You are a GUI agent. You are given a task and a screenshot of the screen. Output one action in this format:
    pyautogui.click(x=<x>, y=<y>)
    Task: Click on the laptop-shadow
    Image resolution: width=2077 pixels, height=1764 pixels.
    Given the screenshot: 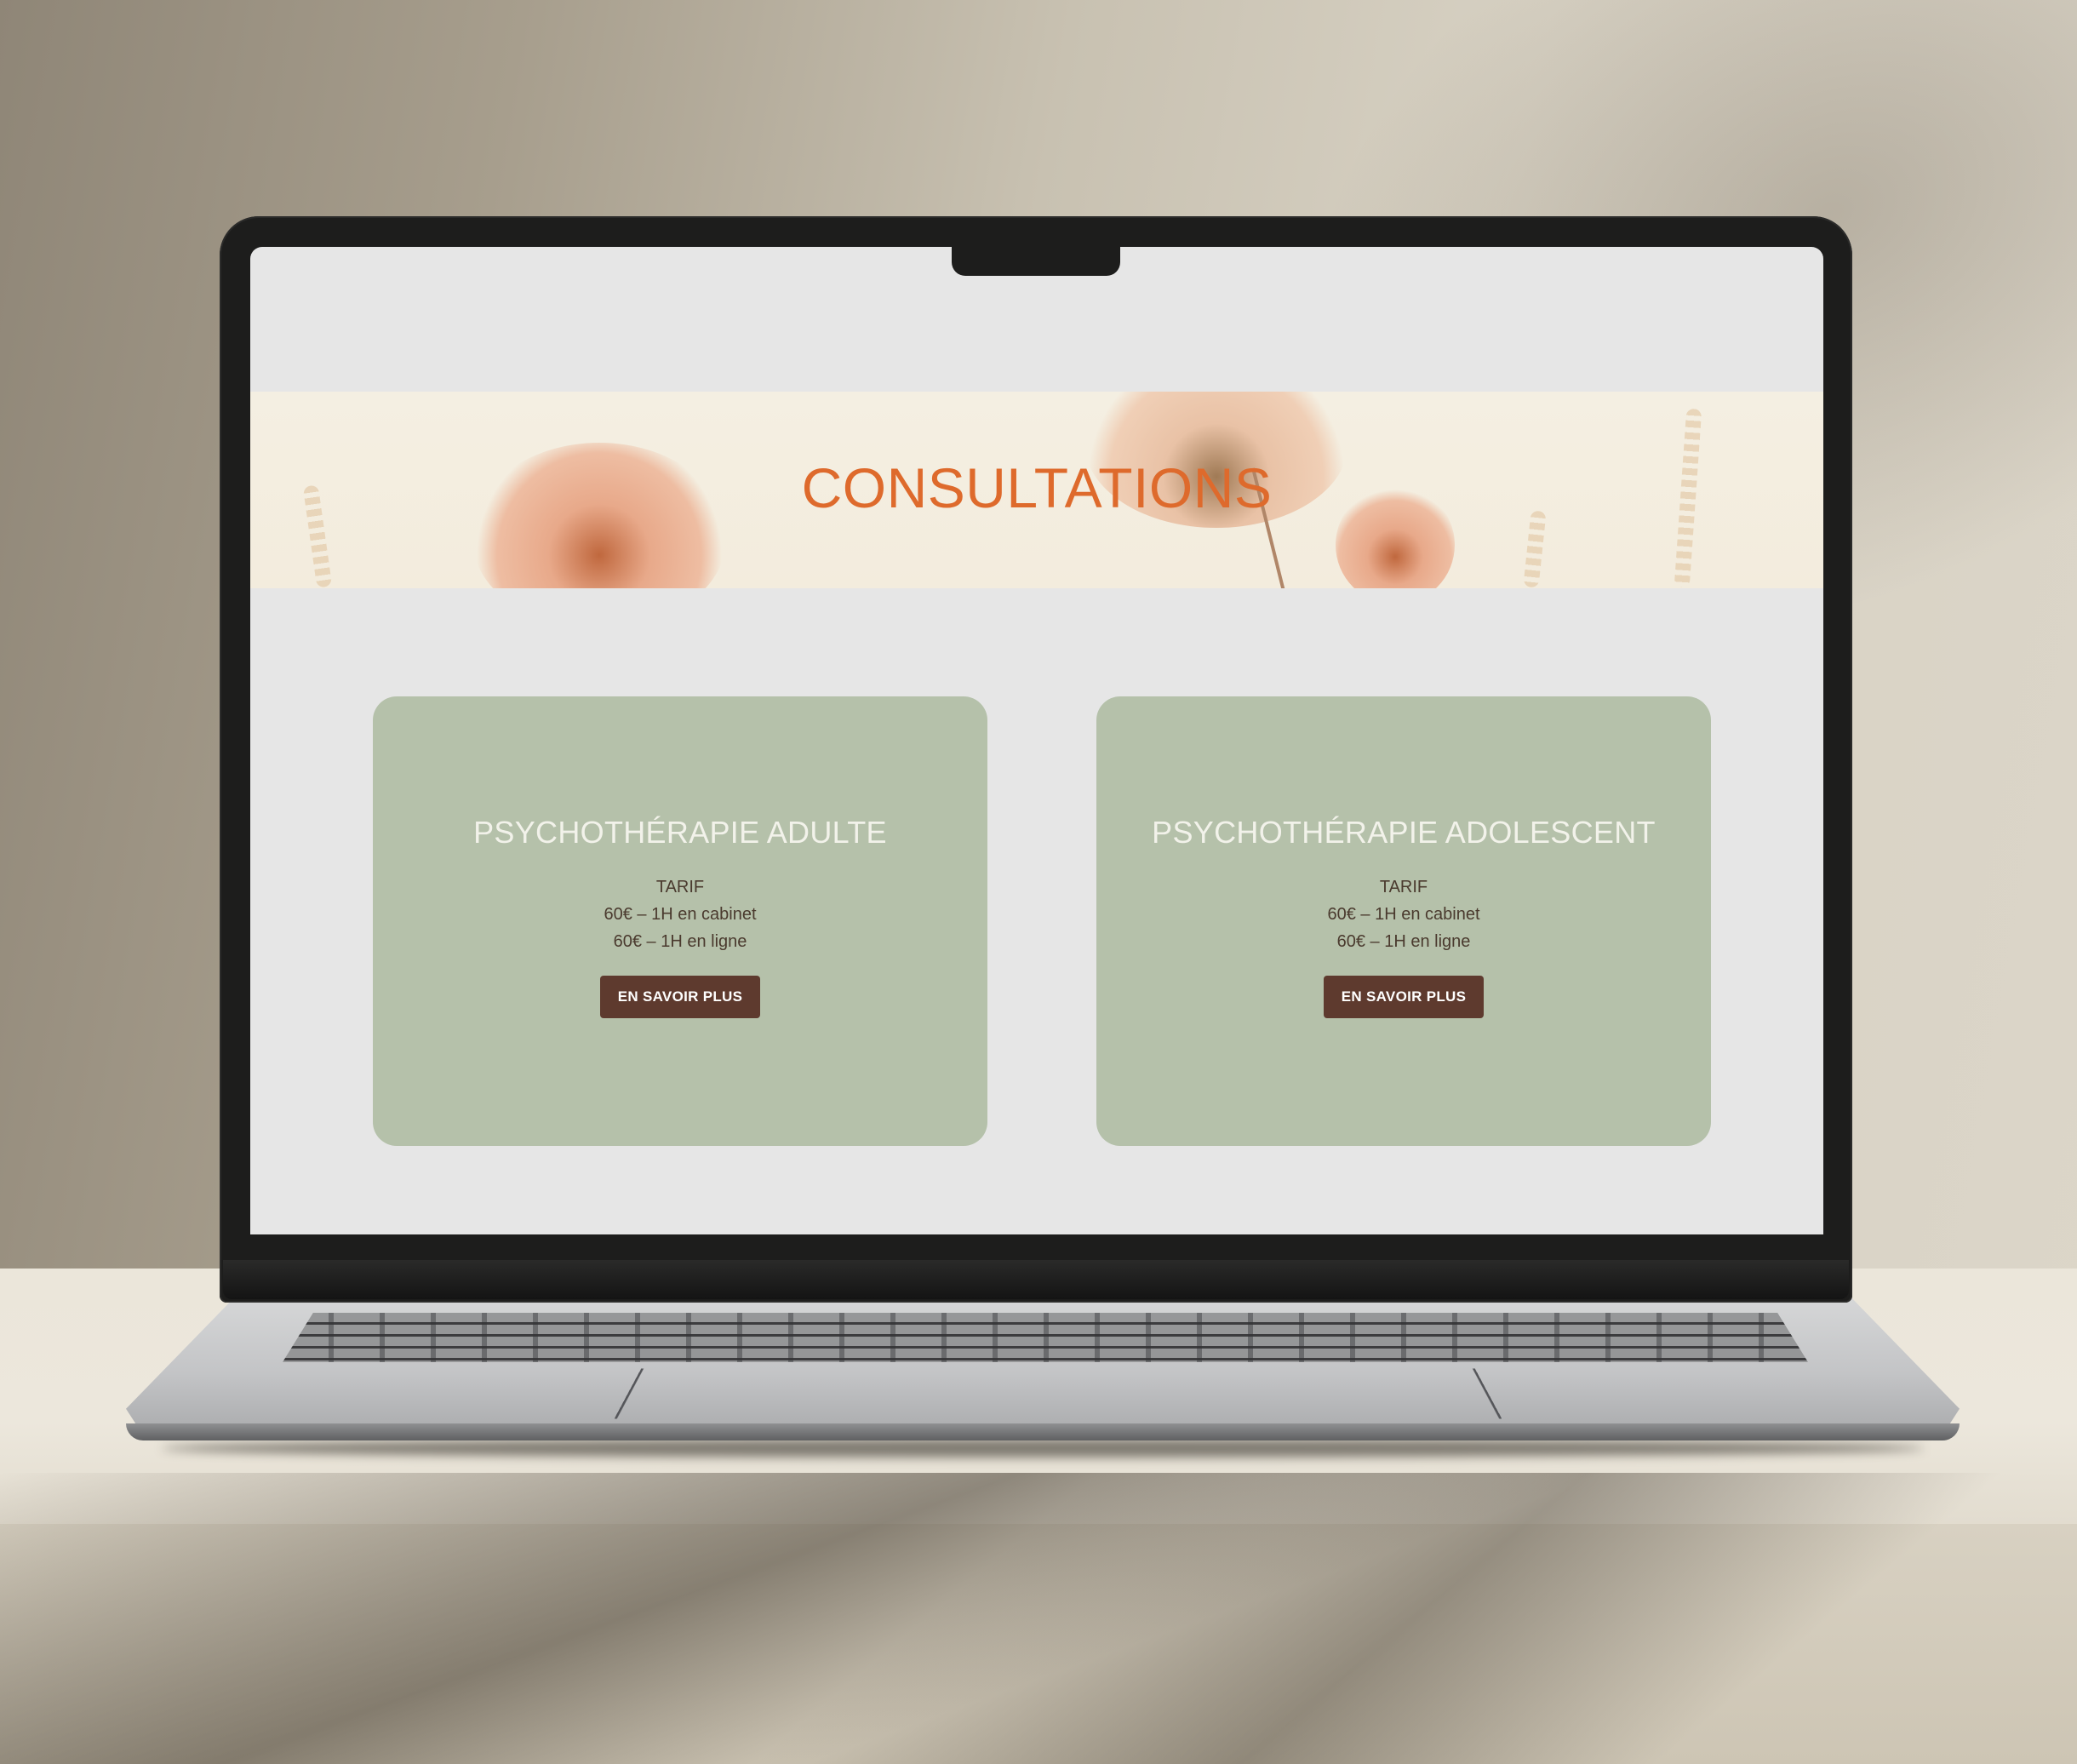 What is the action you would take?
    pyautogui.click(x=1043, y=1448)
    